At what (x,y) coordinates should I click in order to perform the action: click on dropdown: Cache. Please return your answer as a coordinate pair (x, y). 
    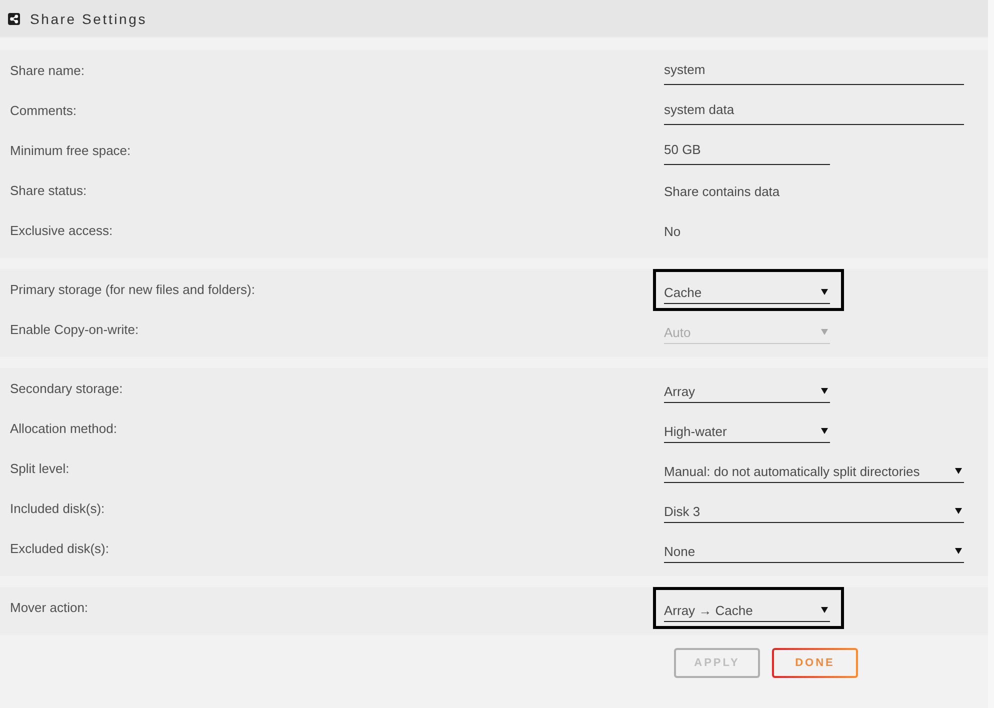
    Looking at the image, I should click on (747, 290).